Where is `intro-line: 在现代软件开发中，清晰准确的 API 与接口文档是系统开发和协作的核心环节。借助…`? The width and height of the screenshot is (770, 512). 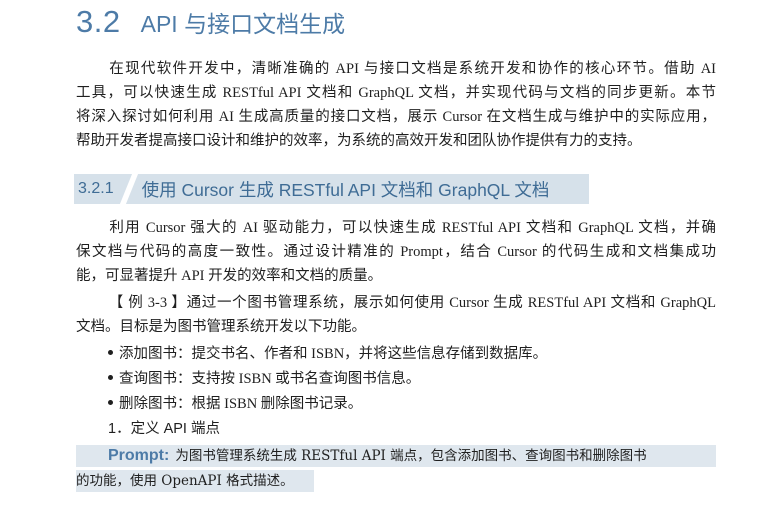
intro-line: 在现代软件开发中，清晰准确的 API 与接口文档是系统开发和协作的核心环节。借助… is located at coordinates (412, 69).